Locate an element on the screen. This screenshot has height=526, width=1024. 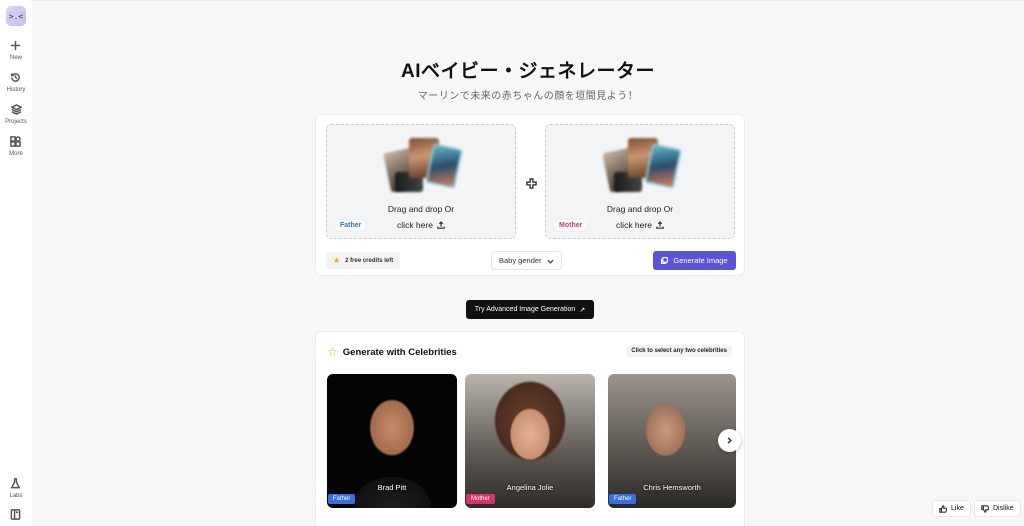
like-label: Like is located at coordinates (957, 508).